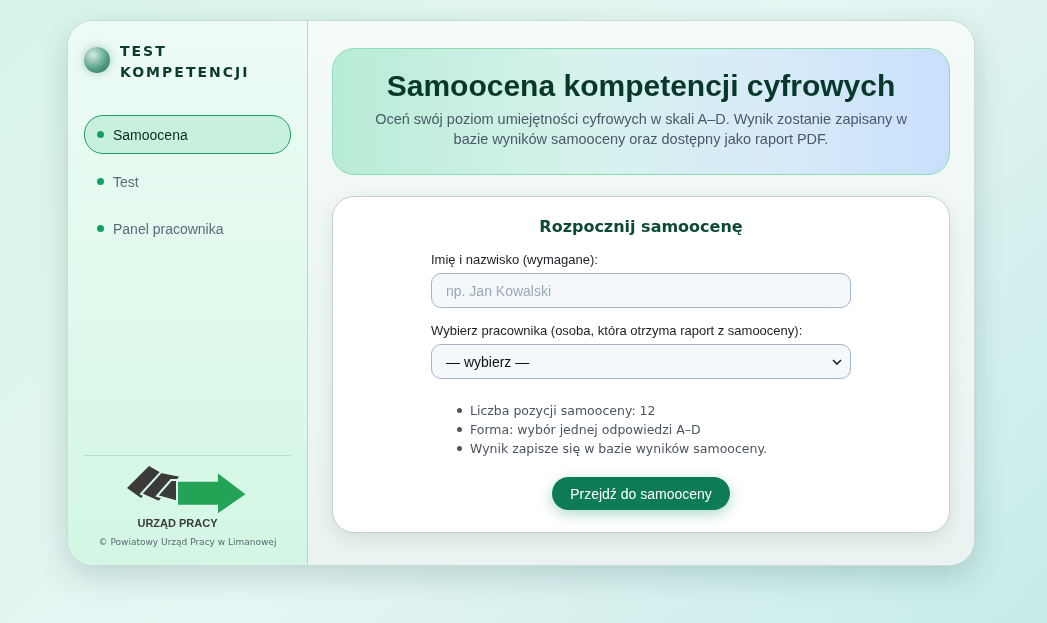 The image size is (1047, 623). What do you see at coordinates (185, 62) in the screenshot?
I see `app-title: TEST KOMPETENCJI` at bounding box center [185, 62].